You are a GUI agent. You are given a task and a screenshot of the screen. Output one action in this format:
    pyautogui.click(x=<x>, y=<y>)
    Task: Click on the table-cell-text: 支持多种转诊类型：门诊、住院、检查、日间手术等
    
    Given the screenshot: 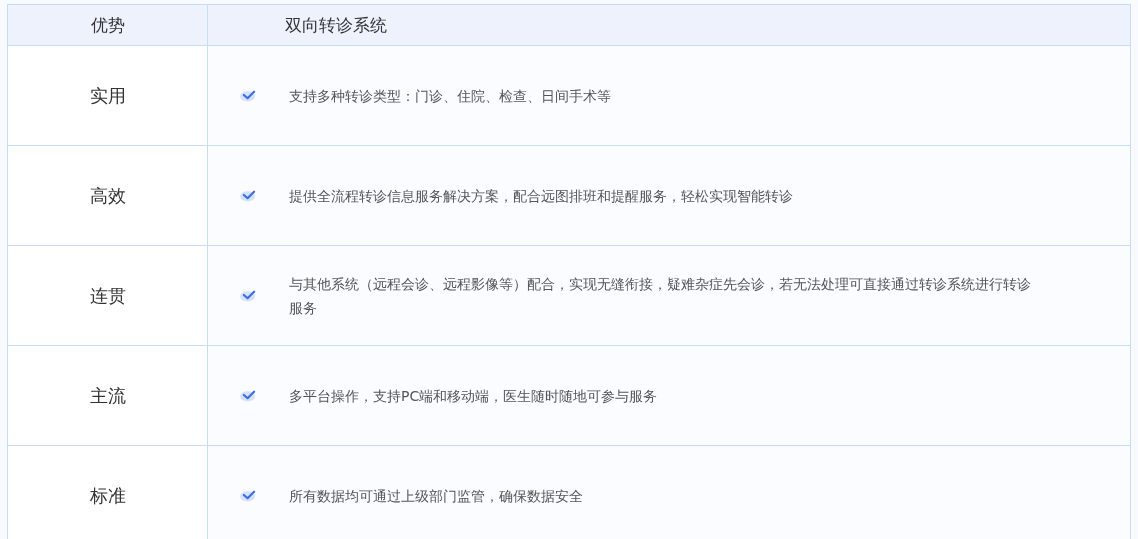 What is the action you would take?
    pyautogui.click(x=450, y=96)
    